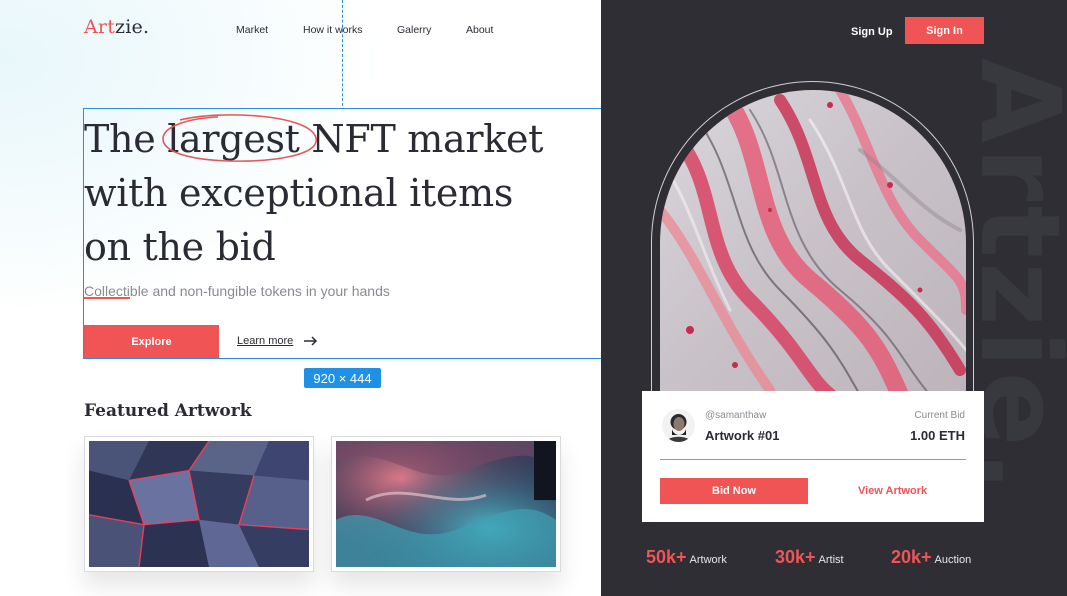 This screenshot has height=596, width=1067. What do you see at coordinates (944, 30) in the screenshot?
I see `signin-button: Sign In` at bounding box center [944, 30].